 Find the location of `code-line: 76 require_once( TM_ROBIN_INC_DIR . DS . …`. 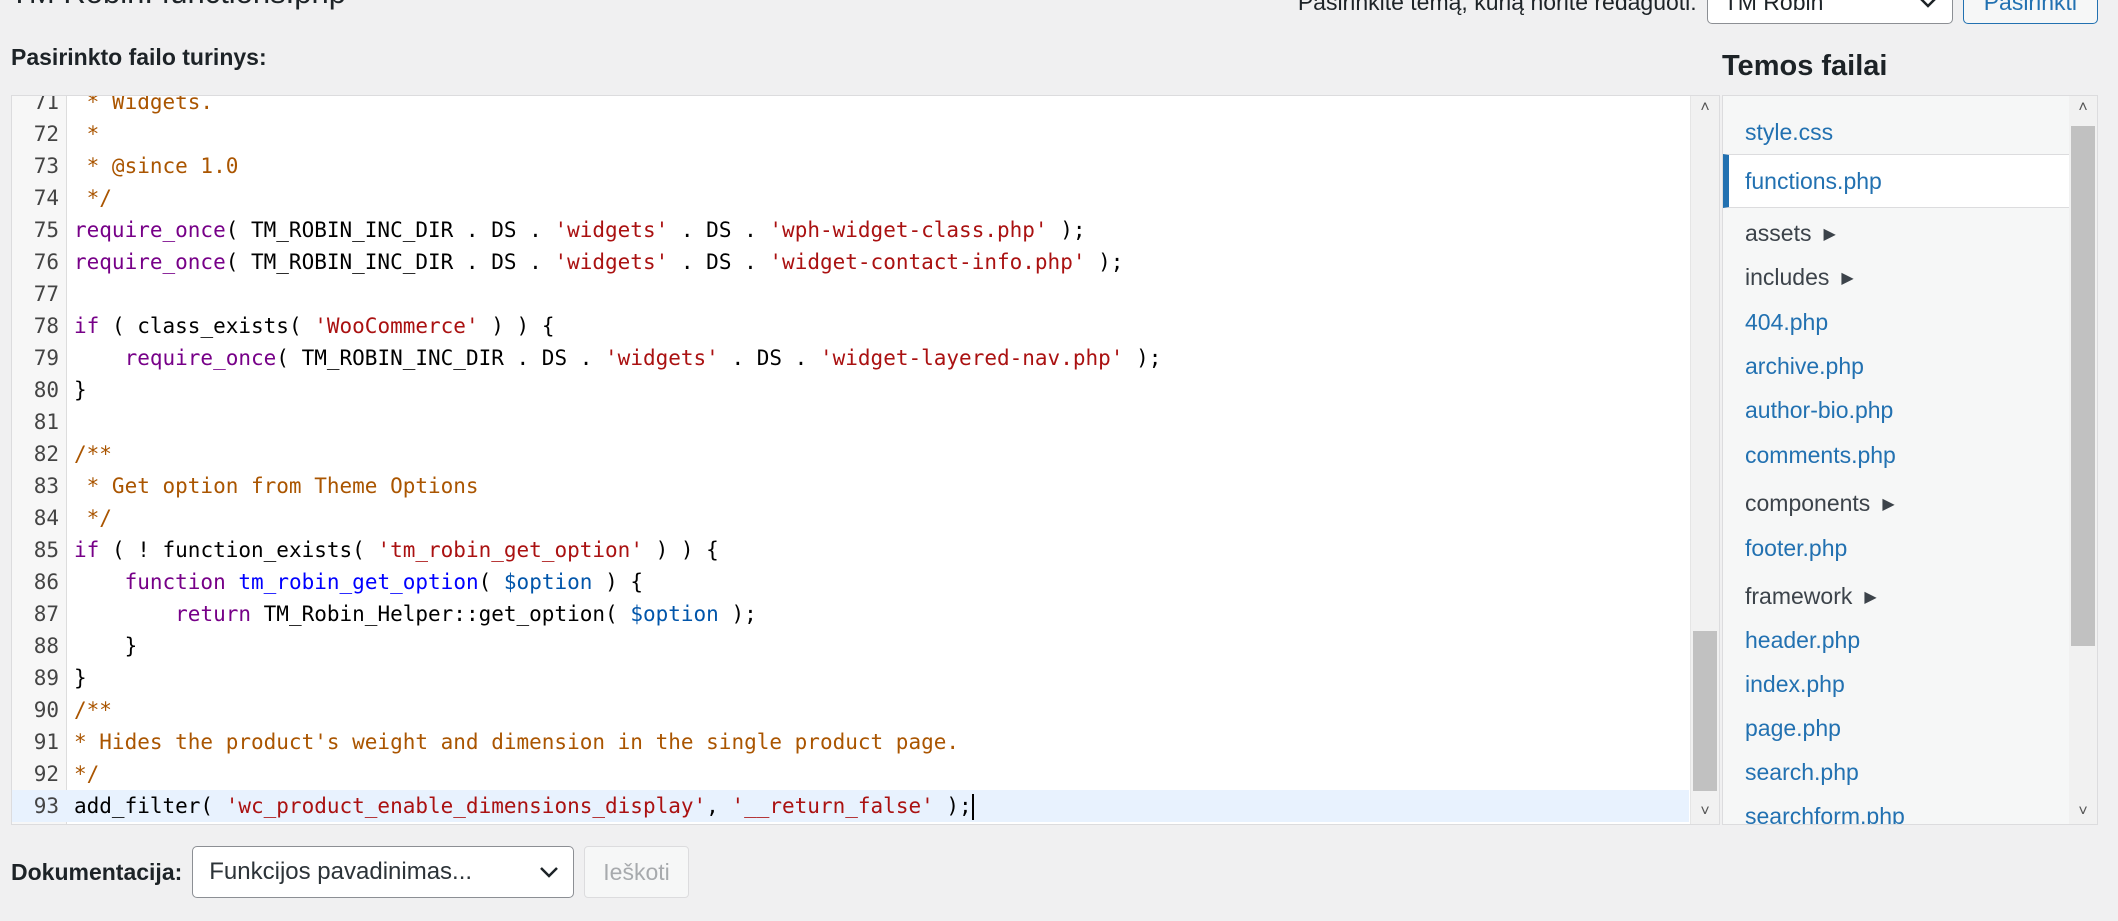

code-line: 76 require_once( TM_ROBIN_INC_DIR . DS . … is located at coordinates (850, 262).